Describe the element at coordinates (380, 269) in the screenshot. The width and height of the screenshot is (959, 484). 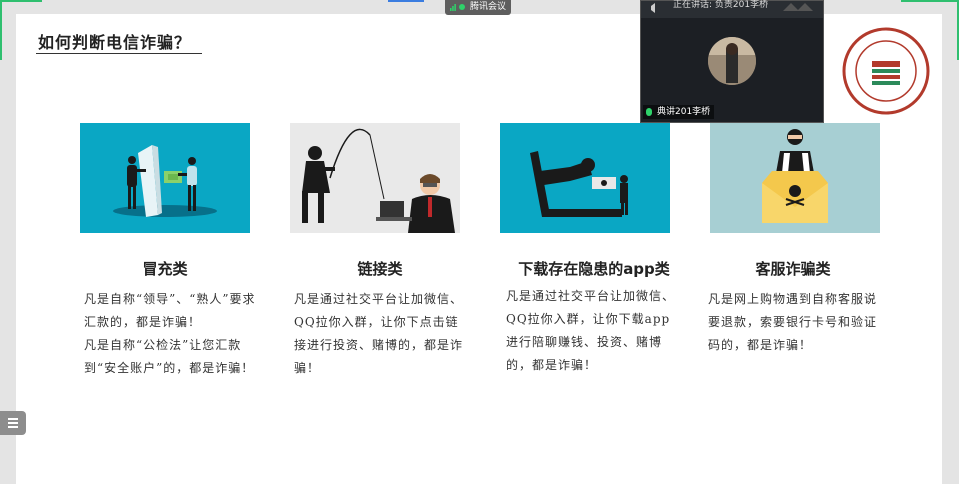
I see `card-title-phishing-link: 链接类` at that location.